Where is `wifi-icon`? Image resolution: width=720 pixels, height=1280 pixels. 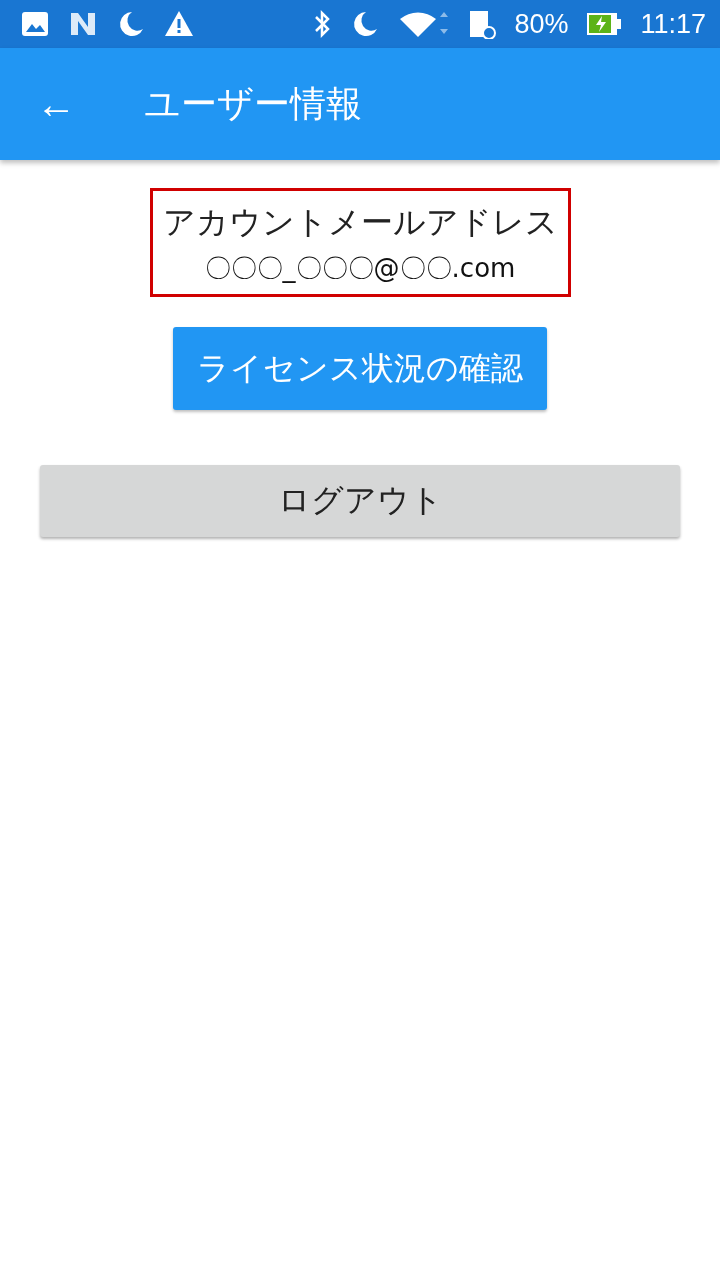 wifi-icon is located at coordinates (423, 24).